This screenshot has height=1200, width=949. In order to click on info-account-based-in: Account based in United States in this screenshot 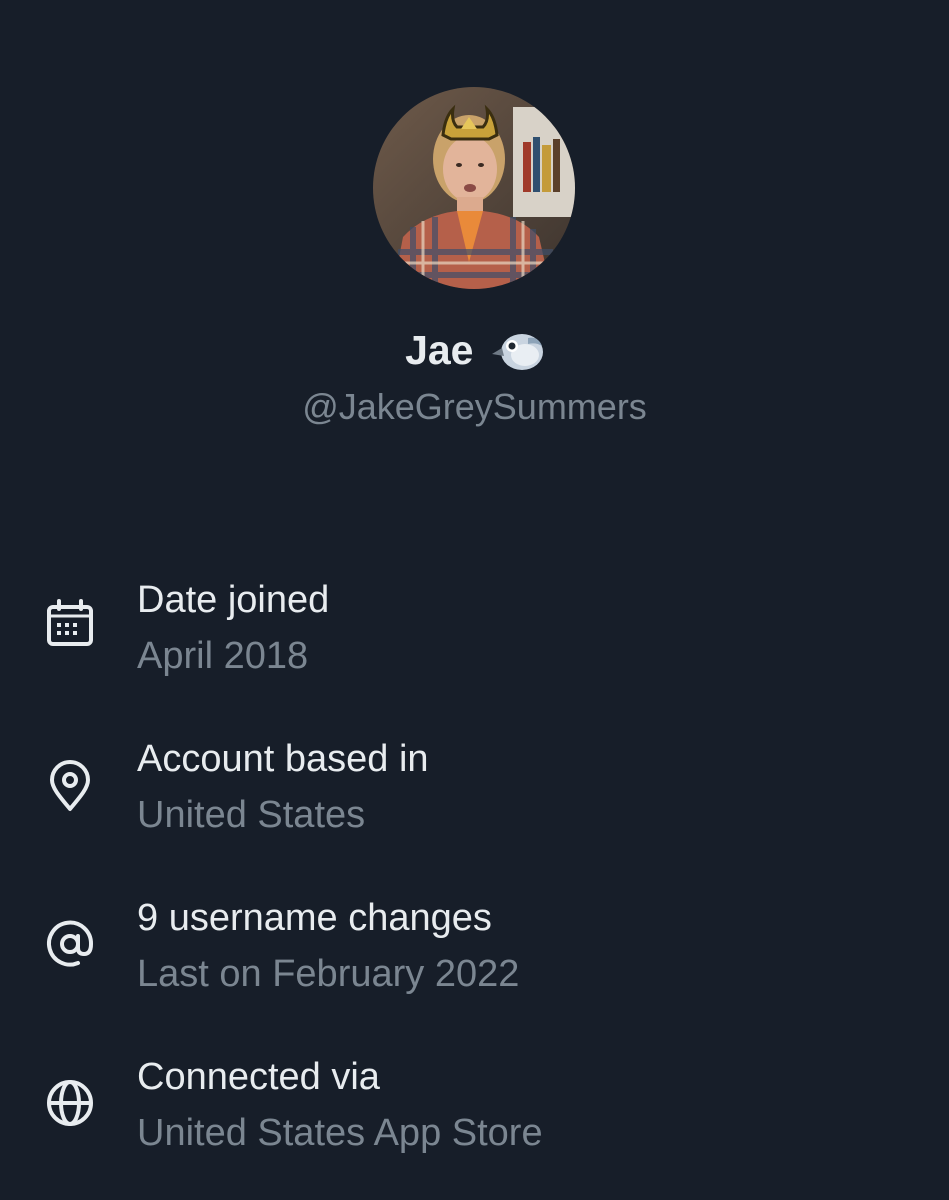, I will do `click(474, 795)`.